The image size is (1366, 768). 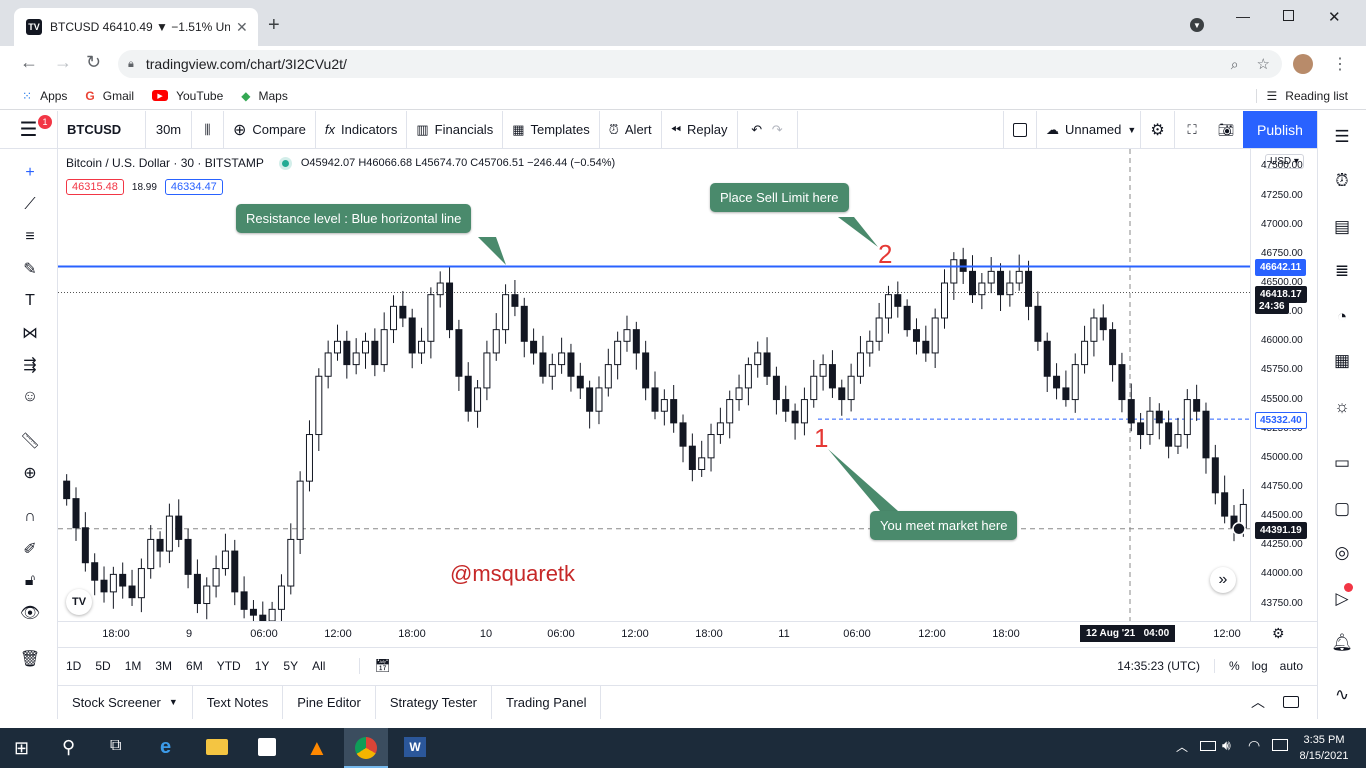 What do you see at coordinates (30, 397) in the screenshot?
I see `emoji-icon: ☺` at bounding box center [30, 397].